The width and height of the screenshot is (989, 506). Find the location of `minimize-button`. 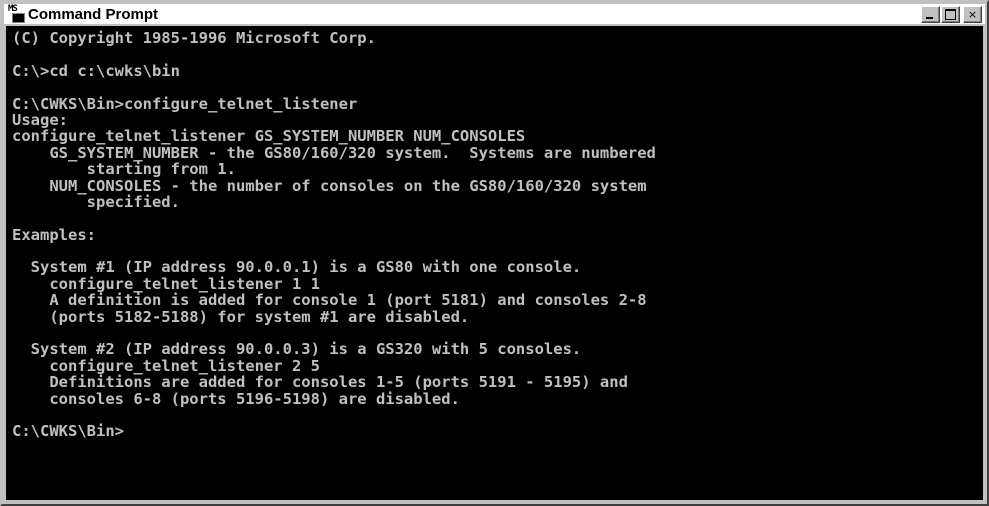

minimize-button is located at coordinates (930, 14).